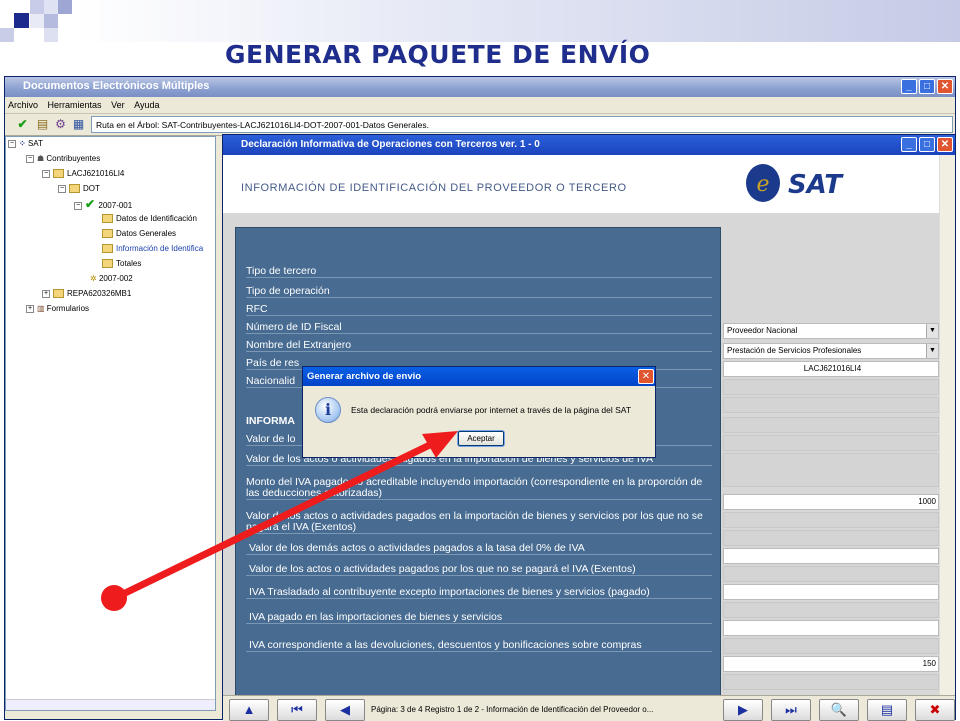 The width and height of the screenshot is (960, 721). I want to click on dialog-close-button: ✕, so click(646, 376).